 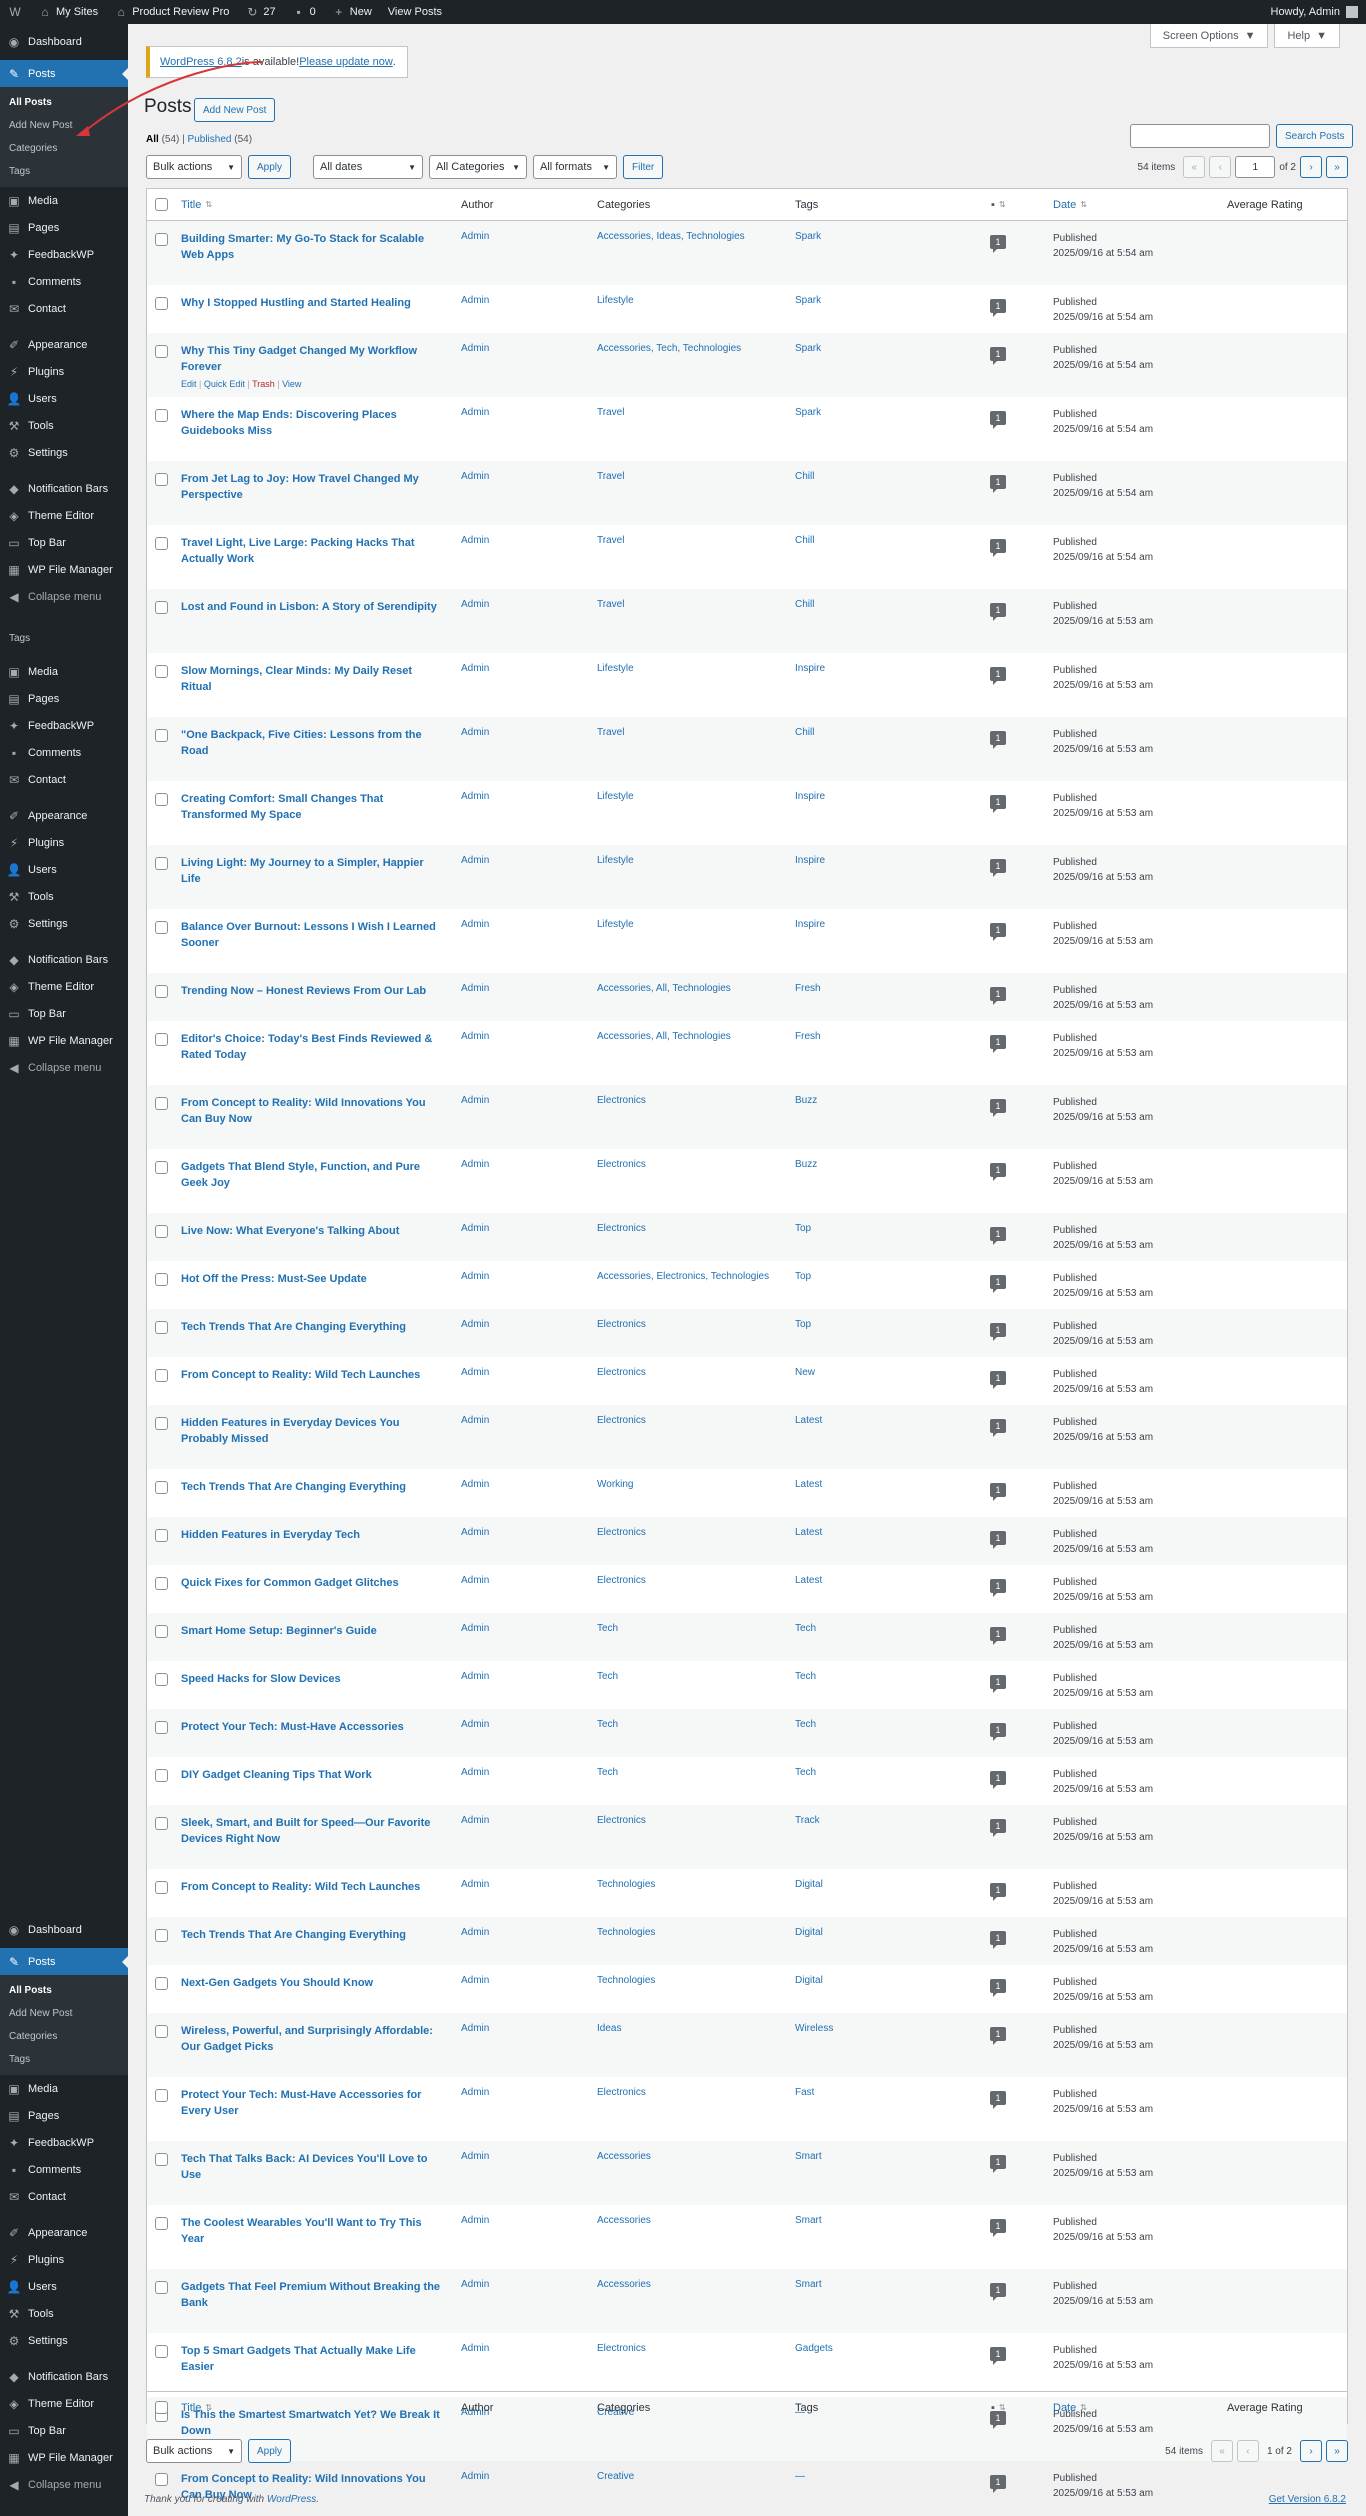 I want to click on menu-item-users: 👤 Users, so click(x=64, y=398).